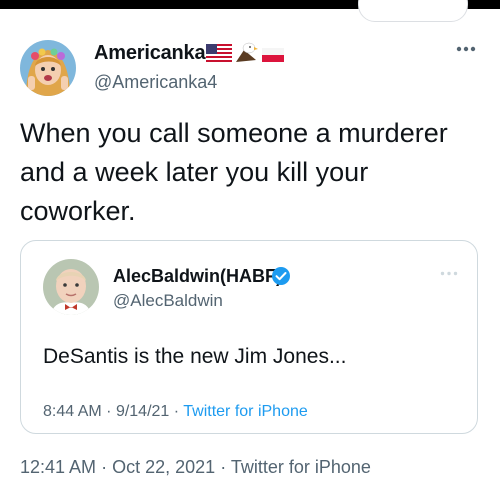  I want to click on us-flag-emoji, so click(219, 53).